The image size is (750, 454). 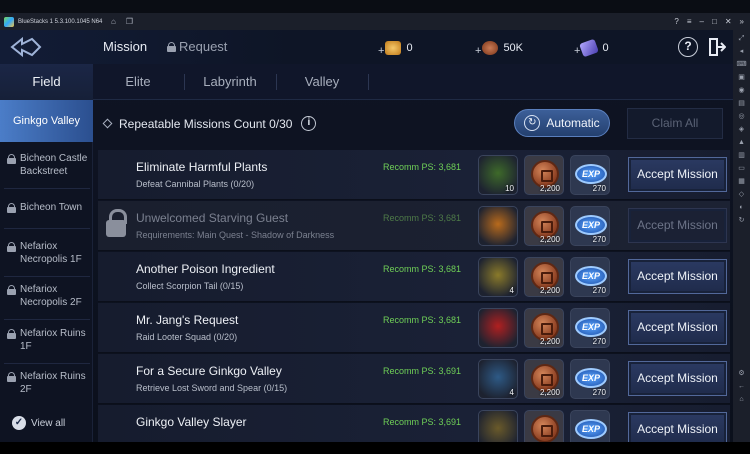 I want to click on volume-icon: ◂, so click(x=742, y=52).